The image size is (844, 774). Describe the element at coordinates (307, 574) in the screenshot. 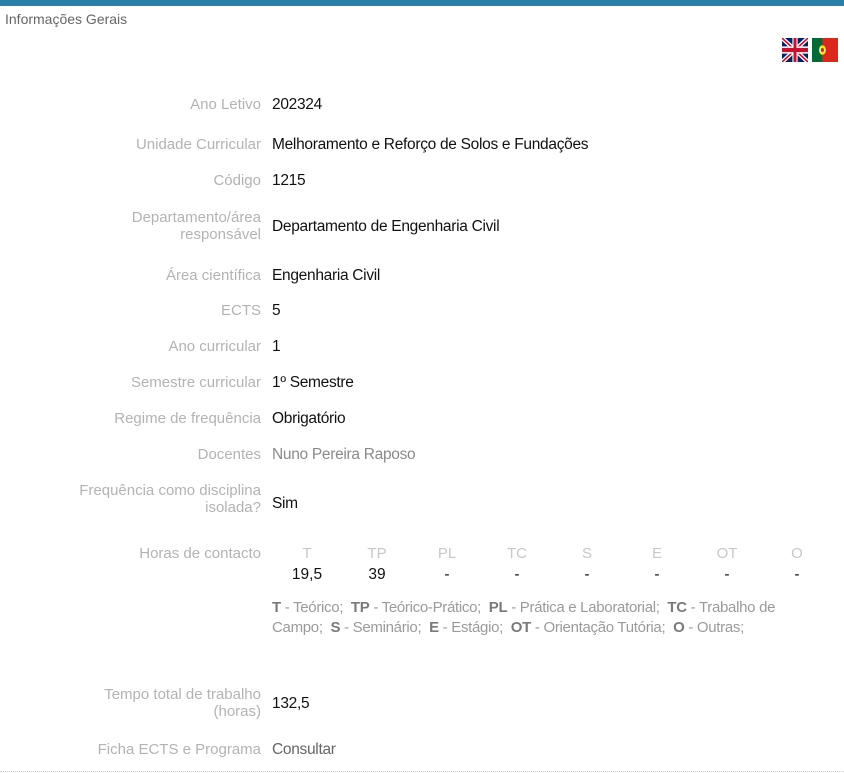

I see `hours-value: 19,5` at that location.